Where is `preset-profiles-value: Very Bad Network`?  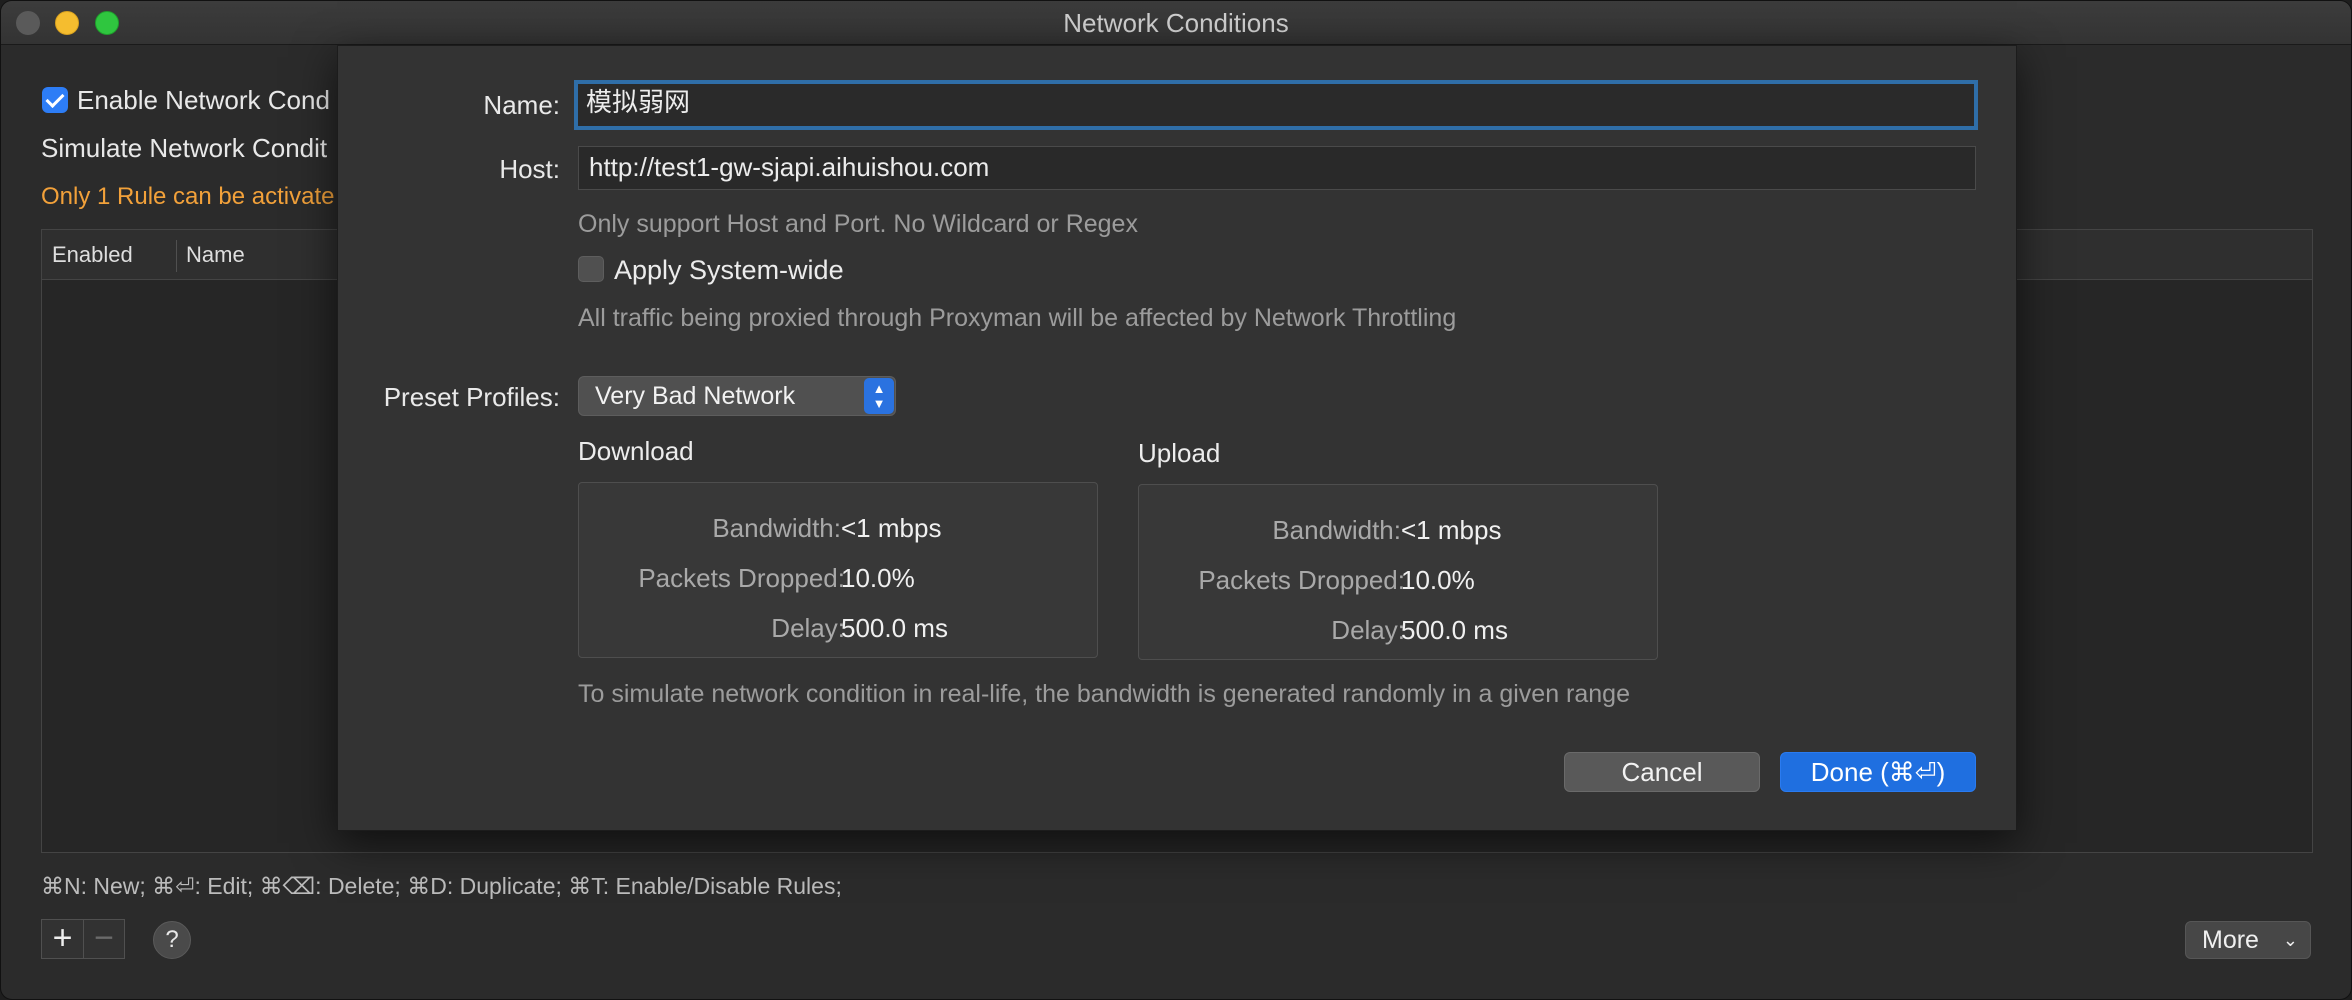
preset-profiles-value: Very Bad Network is located at coordinates (695, 396).